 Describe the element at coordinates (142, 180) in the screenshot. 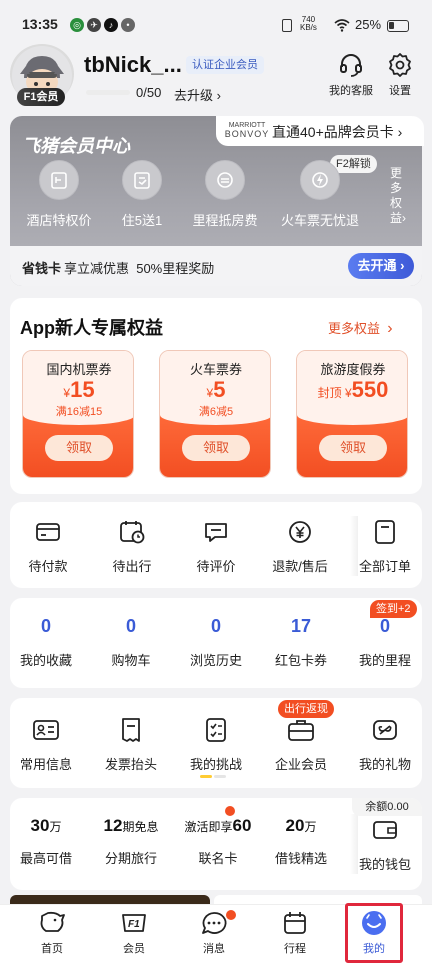

I see `stay-gift-icon` at that location.